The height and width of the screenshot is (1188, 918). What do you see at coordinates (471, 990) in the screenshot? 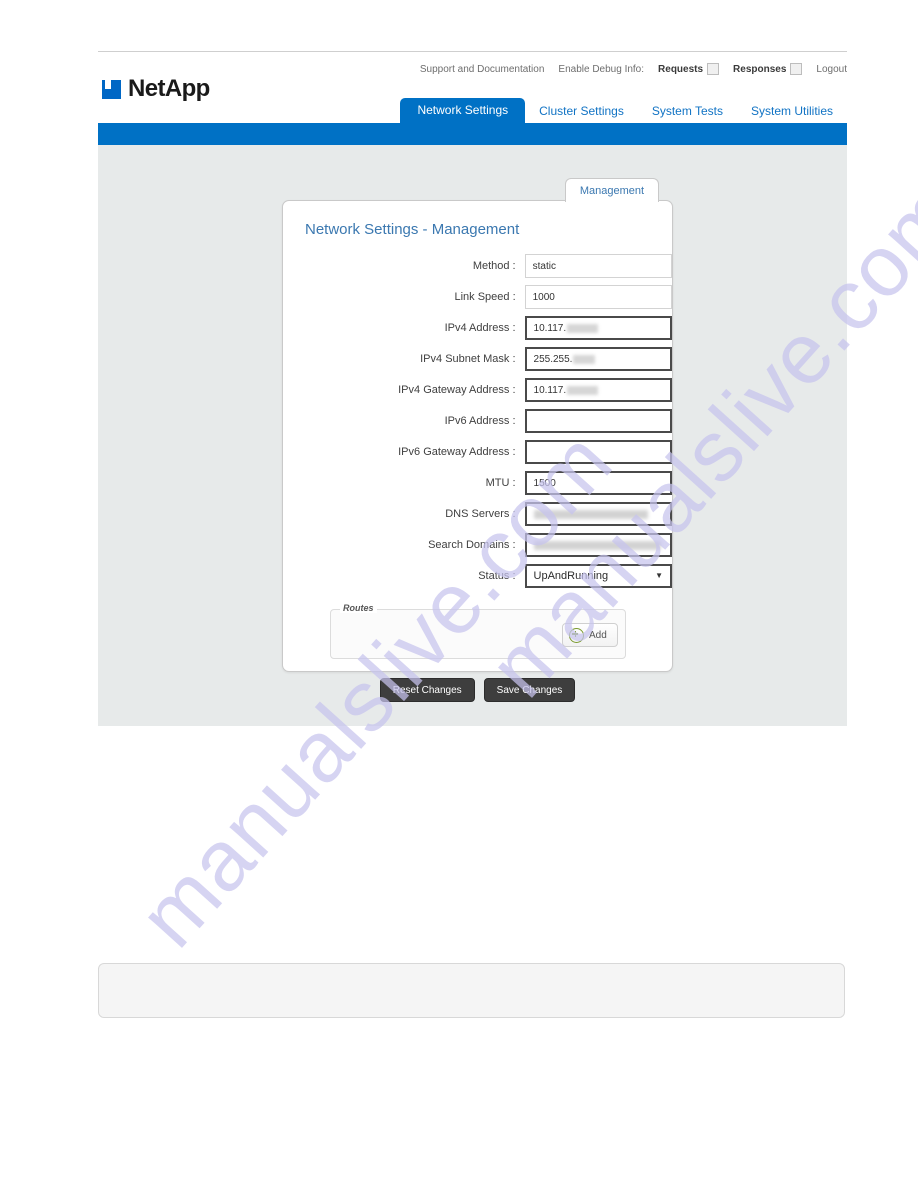
I see `footer-box` at bounding box center [471, 990].